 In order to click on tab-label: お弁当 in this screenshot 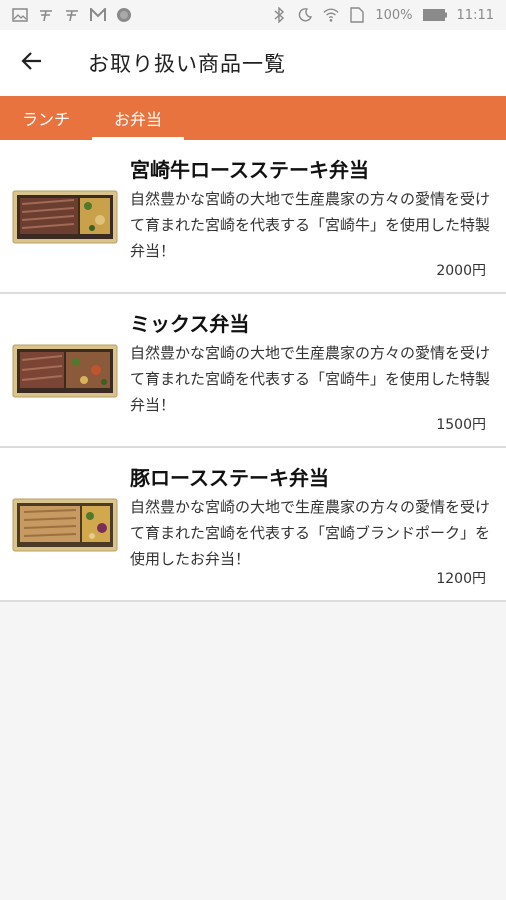, I will do `click(137, 119)`.